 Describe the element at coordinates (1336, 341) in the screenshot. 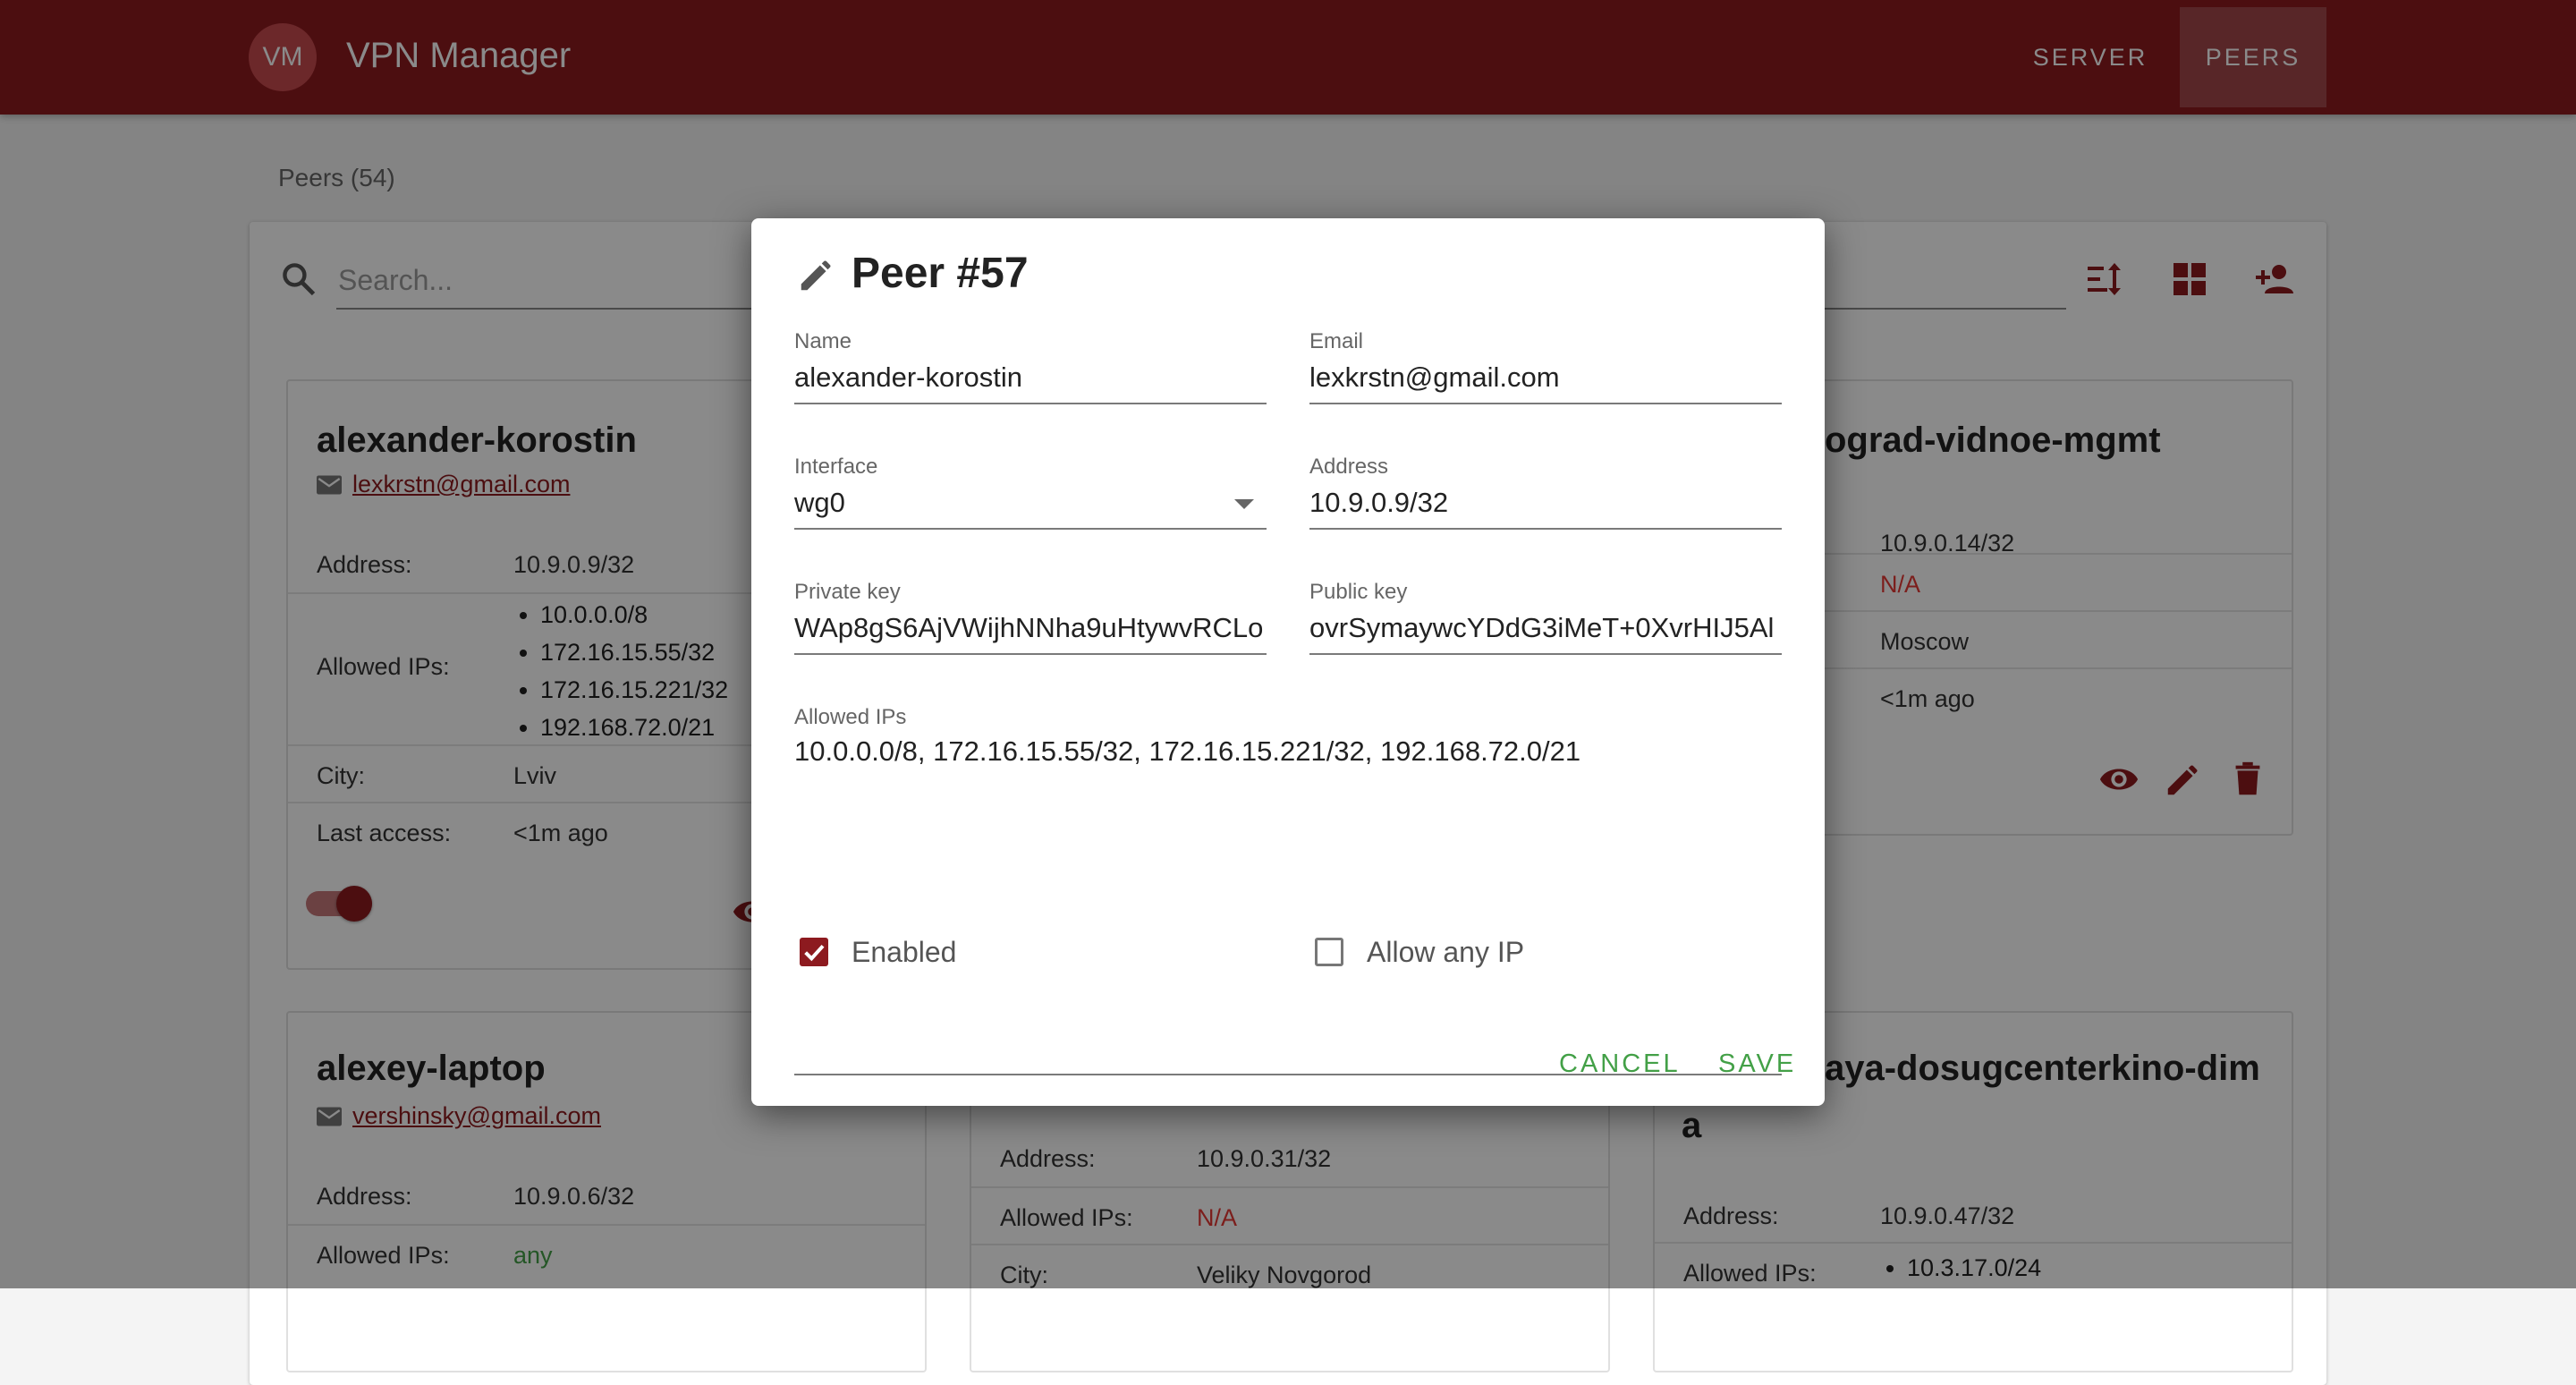

I see `email-field-label: Email` at that location.